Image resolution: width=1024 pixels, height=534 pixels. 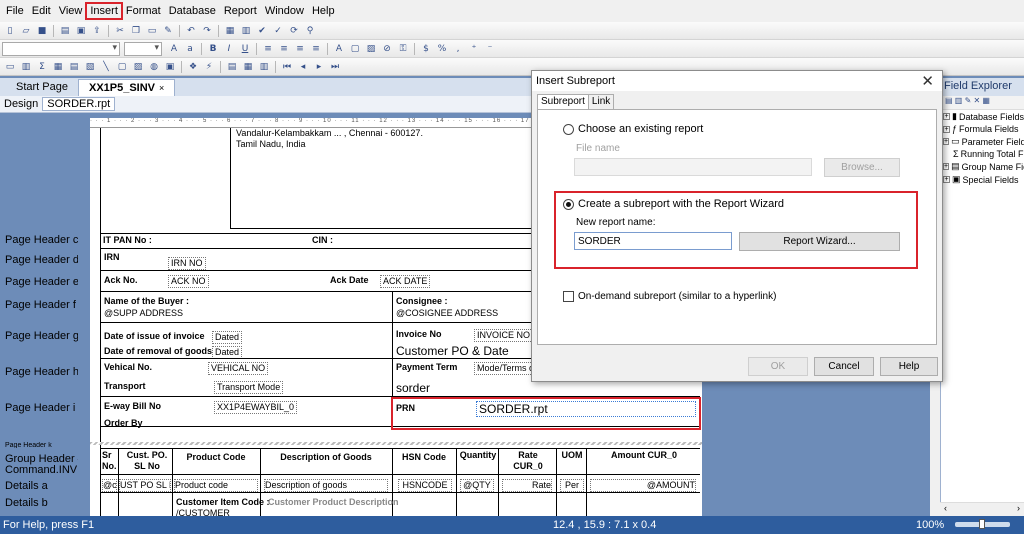 I want to click on section-page-header-d: Page Header d, so click(x=42, y=260).